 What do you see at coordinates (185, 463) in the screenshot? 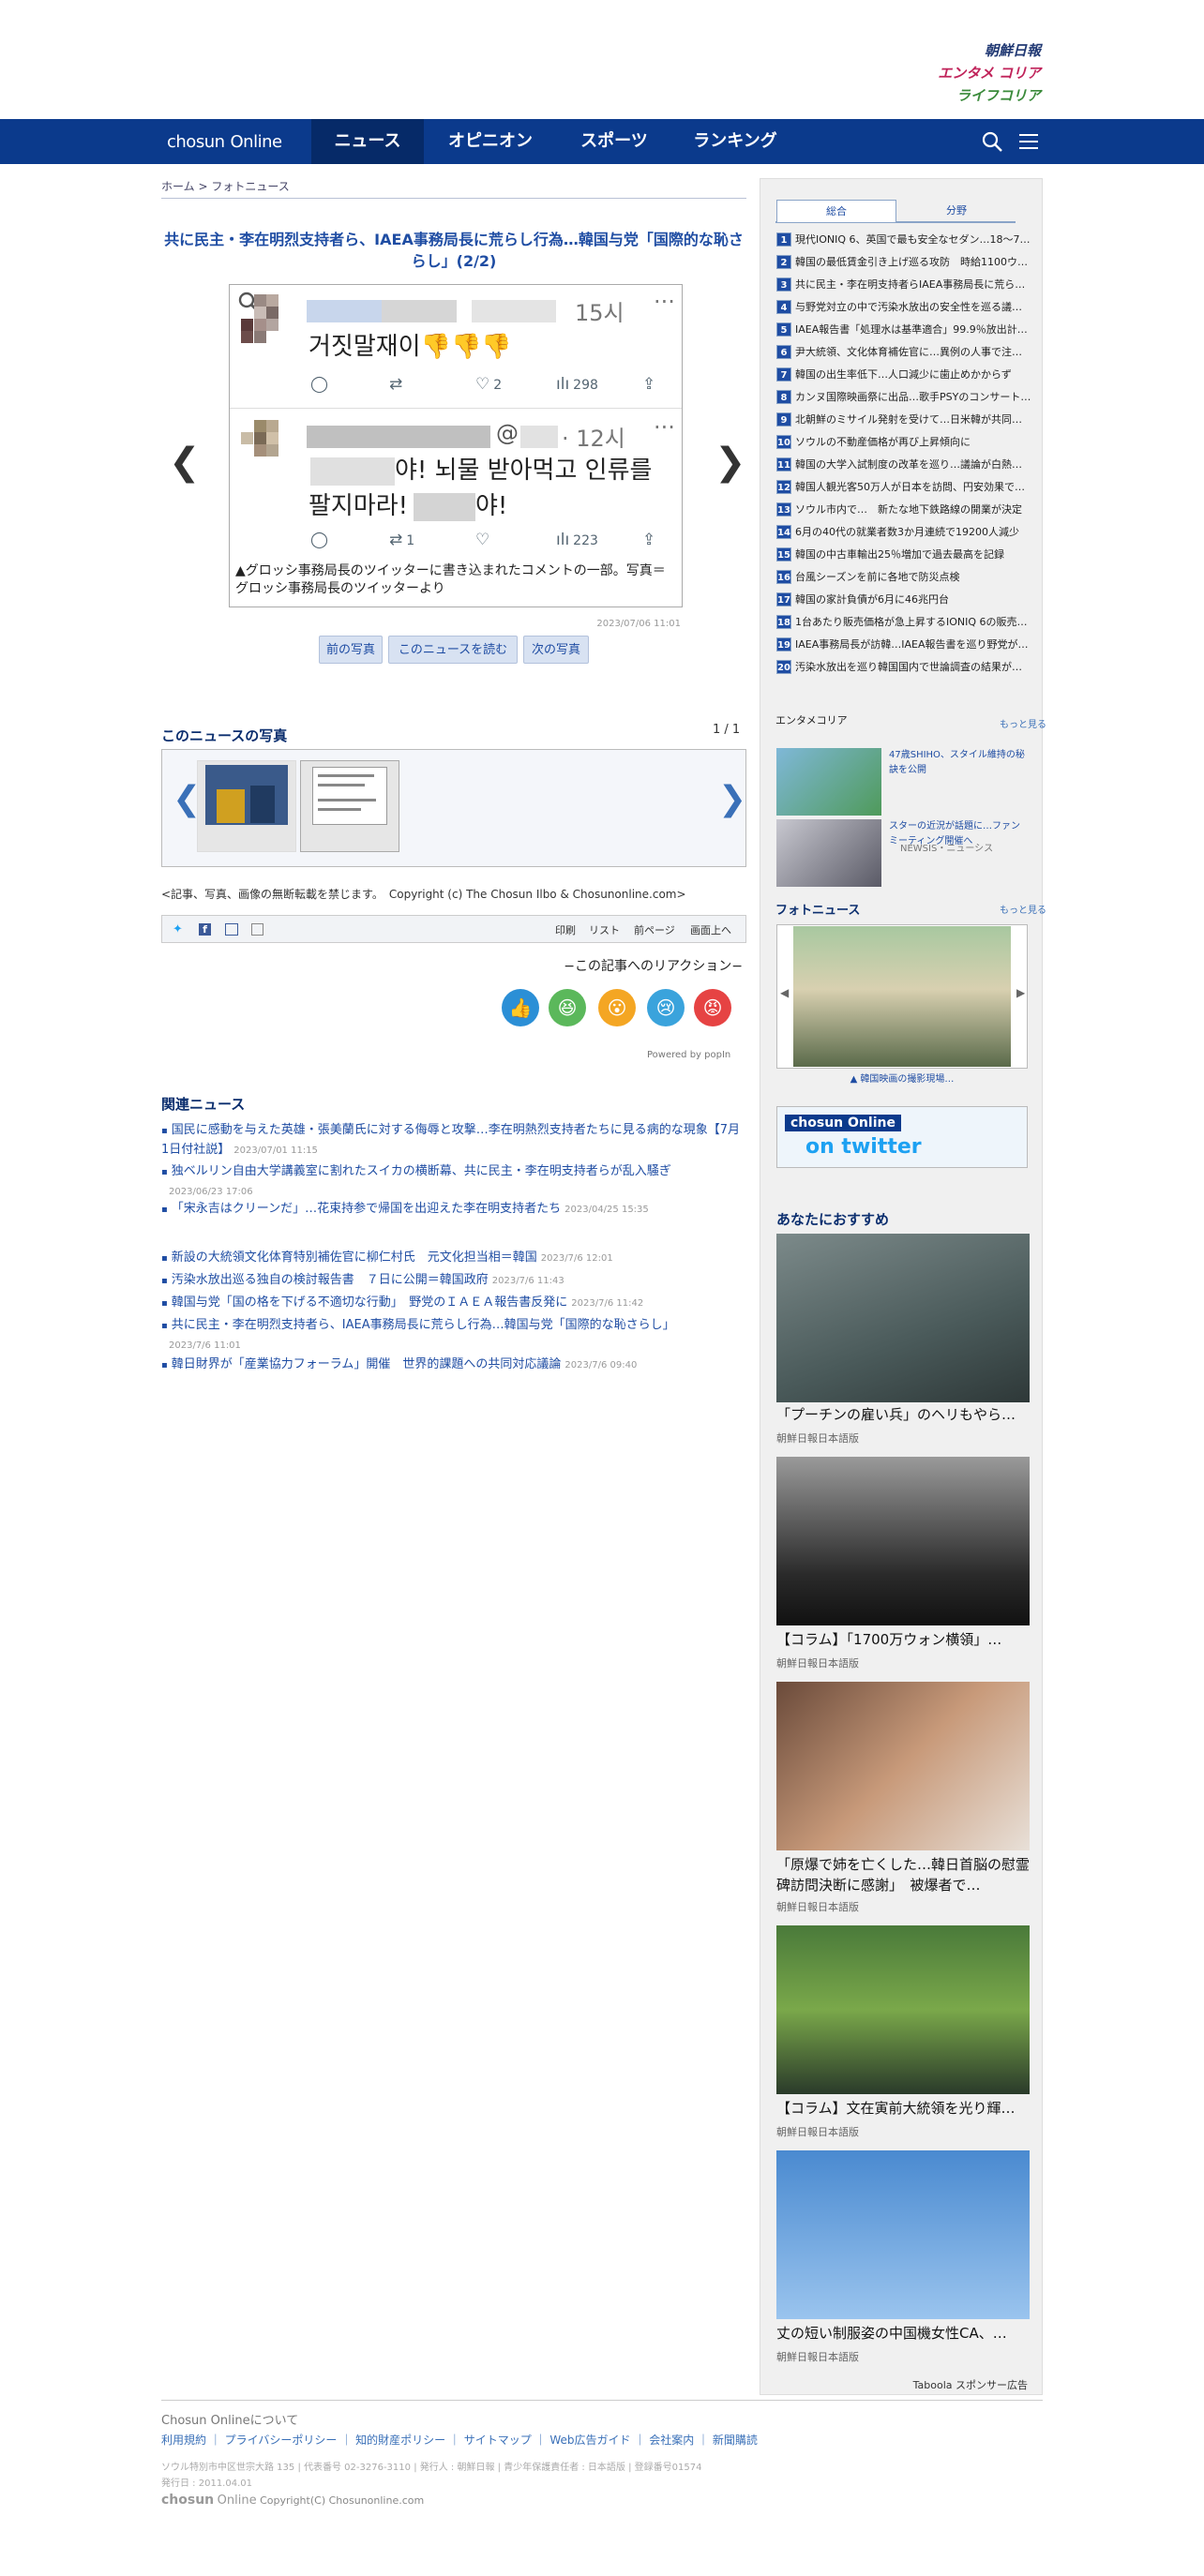
I see `prev-photo-arrow: ❮` at bounding box center [185, 463].